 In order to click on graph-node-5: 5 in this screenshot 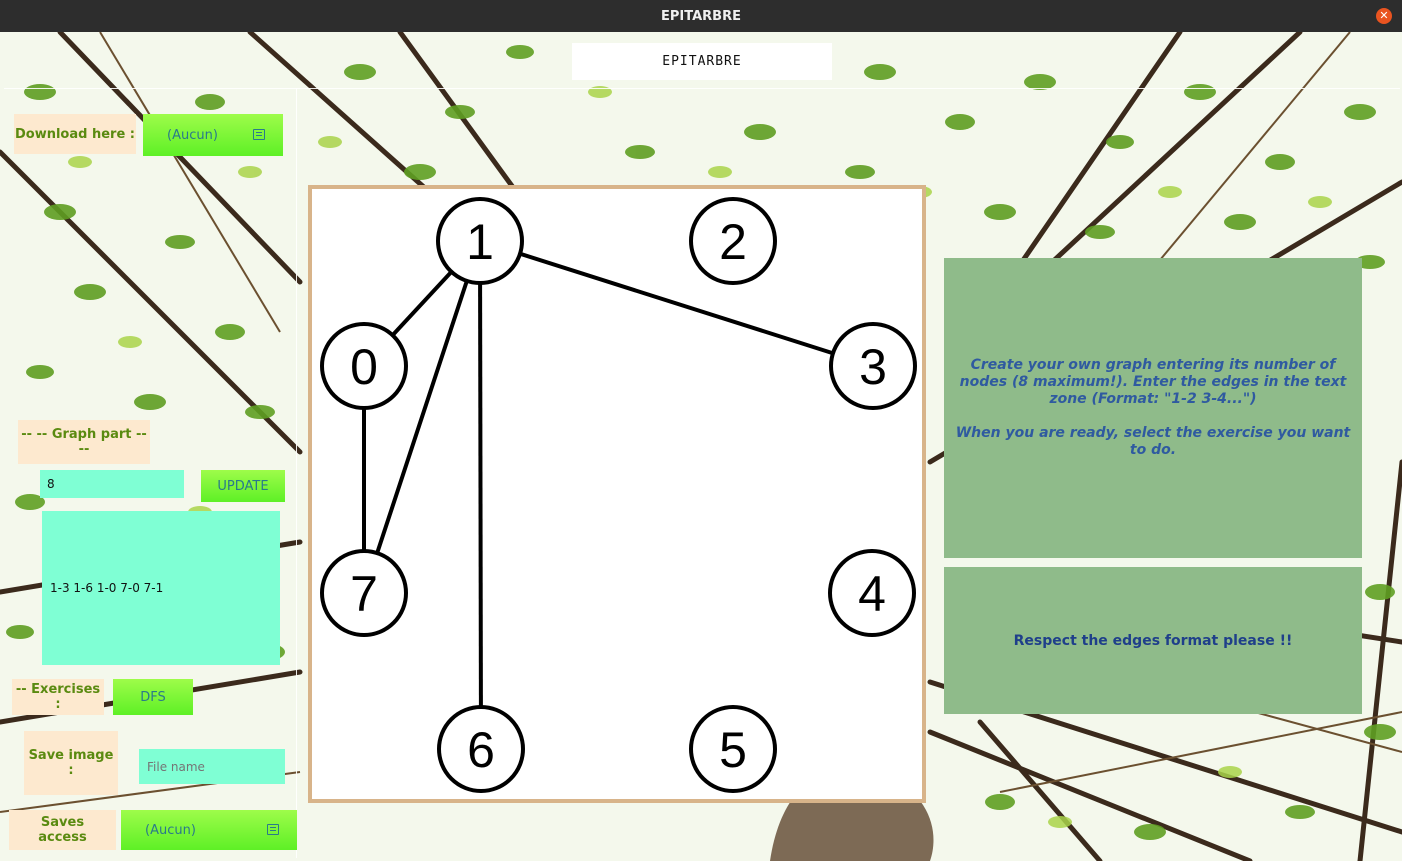, I will do `click(733, 749)`.